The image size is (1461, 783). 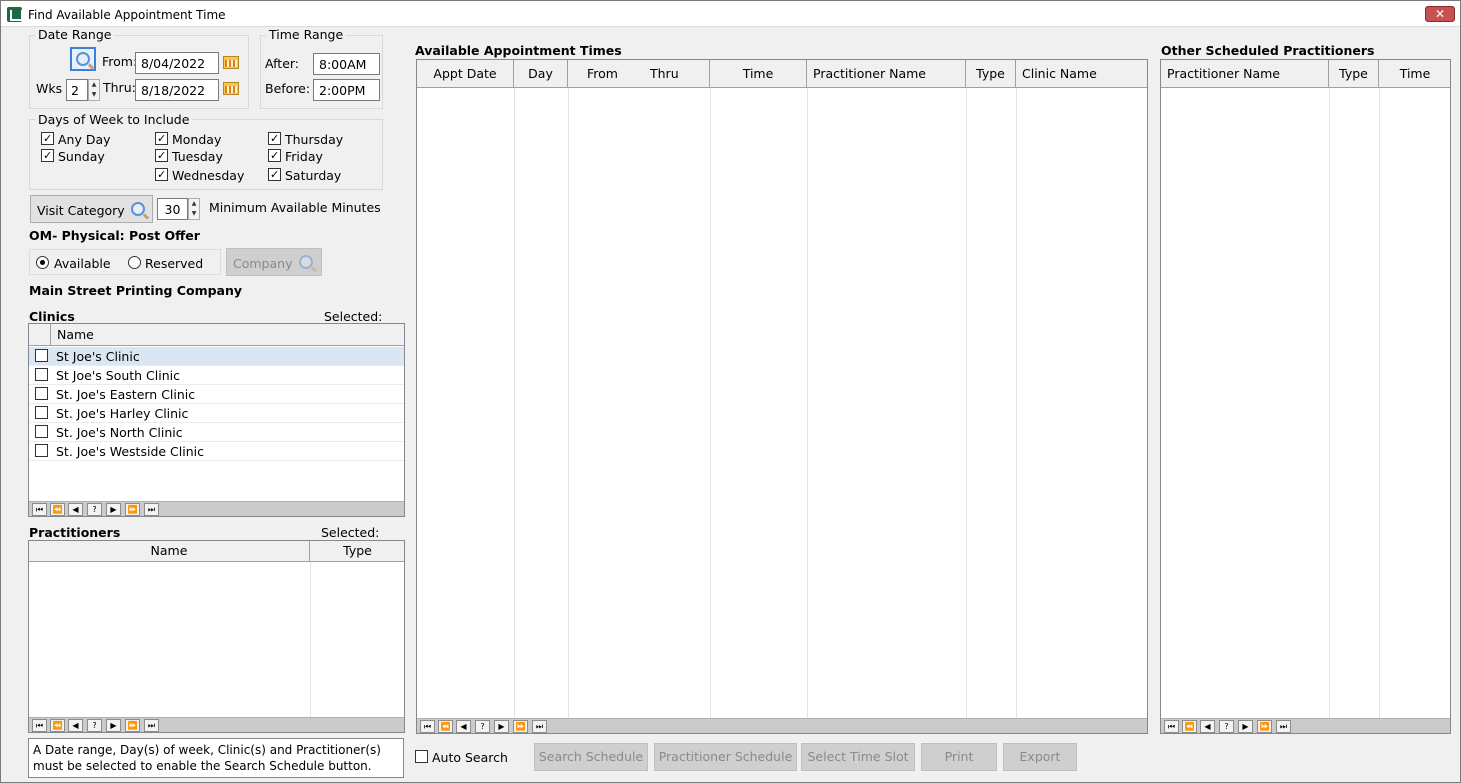 What do you see at coordinates (77, 90) in the screenshot?
I see `weeks-input: 2` at bounding box center [77, 90].